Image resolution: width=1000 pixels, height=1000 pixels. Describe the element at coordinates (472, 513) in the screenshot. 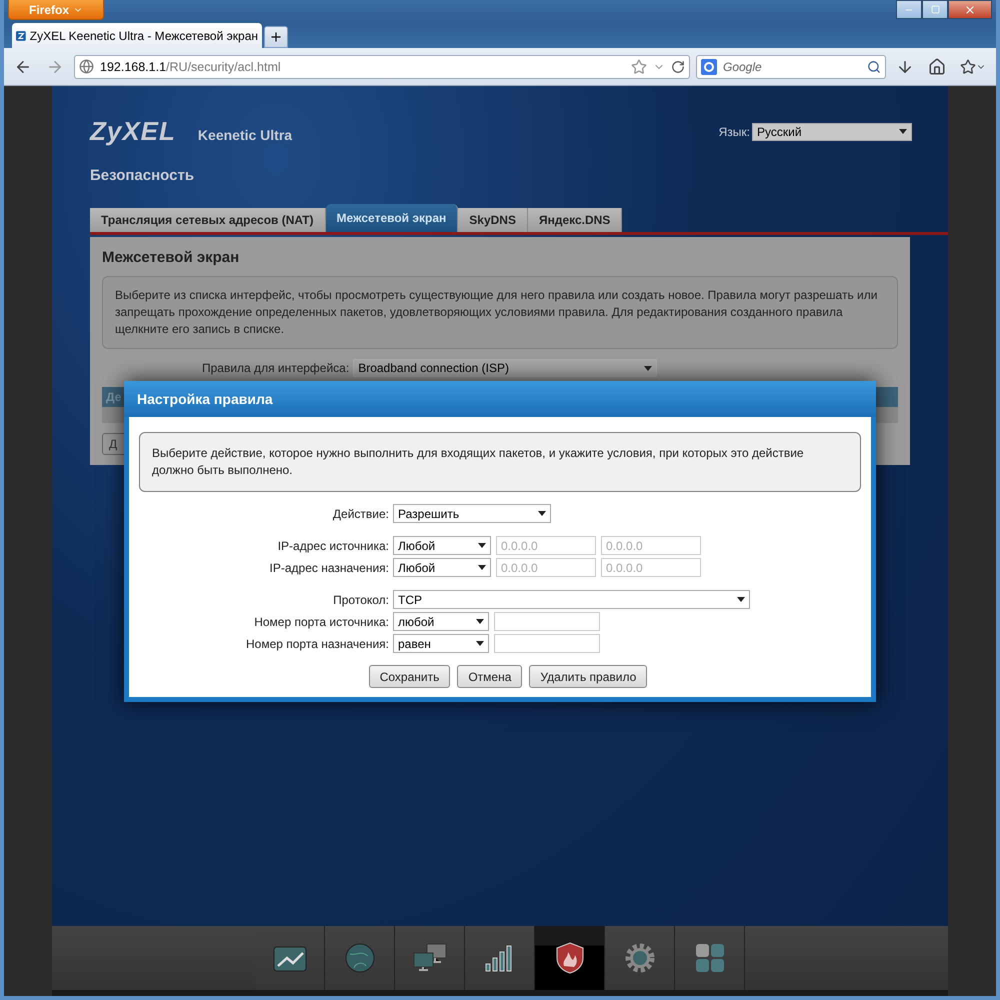

I see `action-select: Разрешить` at that location.